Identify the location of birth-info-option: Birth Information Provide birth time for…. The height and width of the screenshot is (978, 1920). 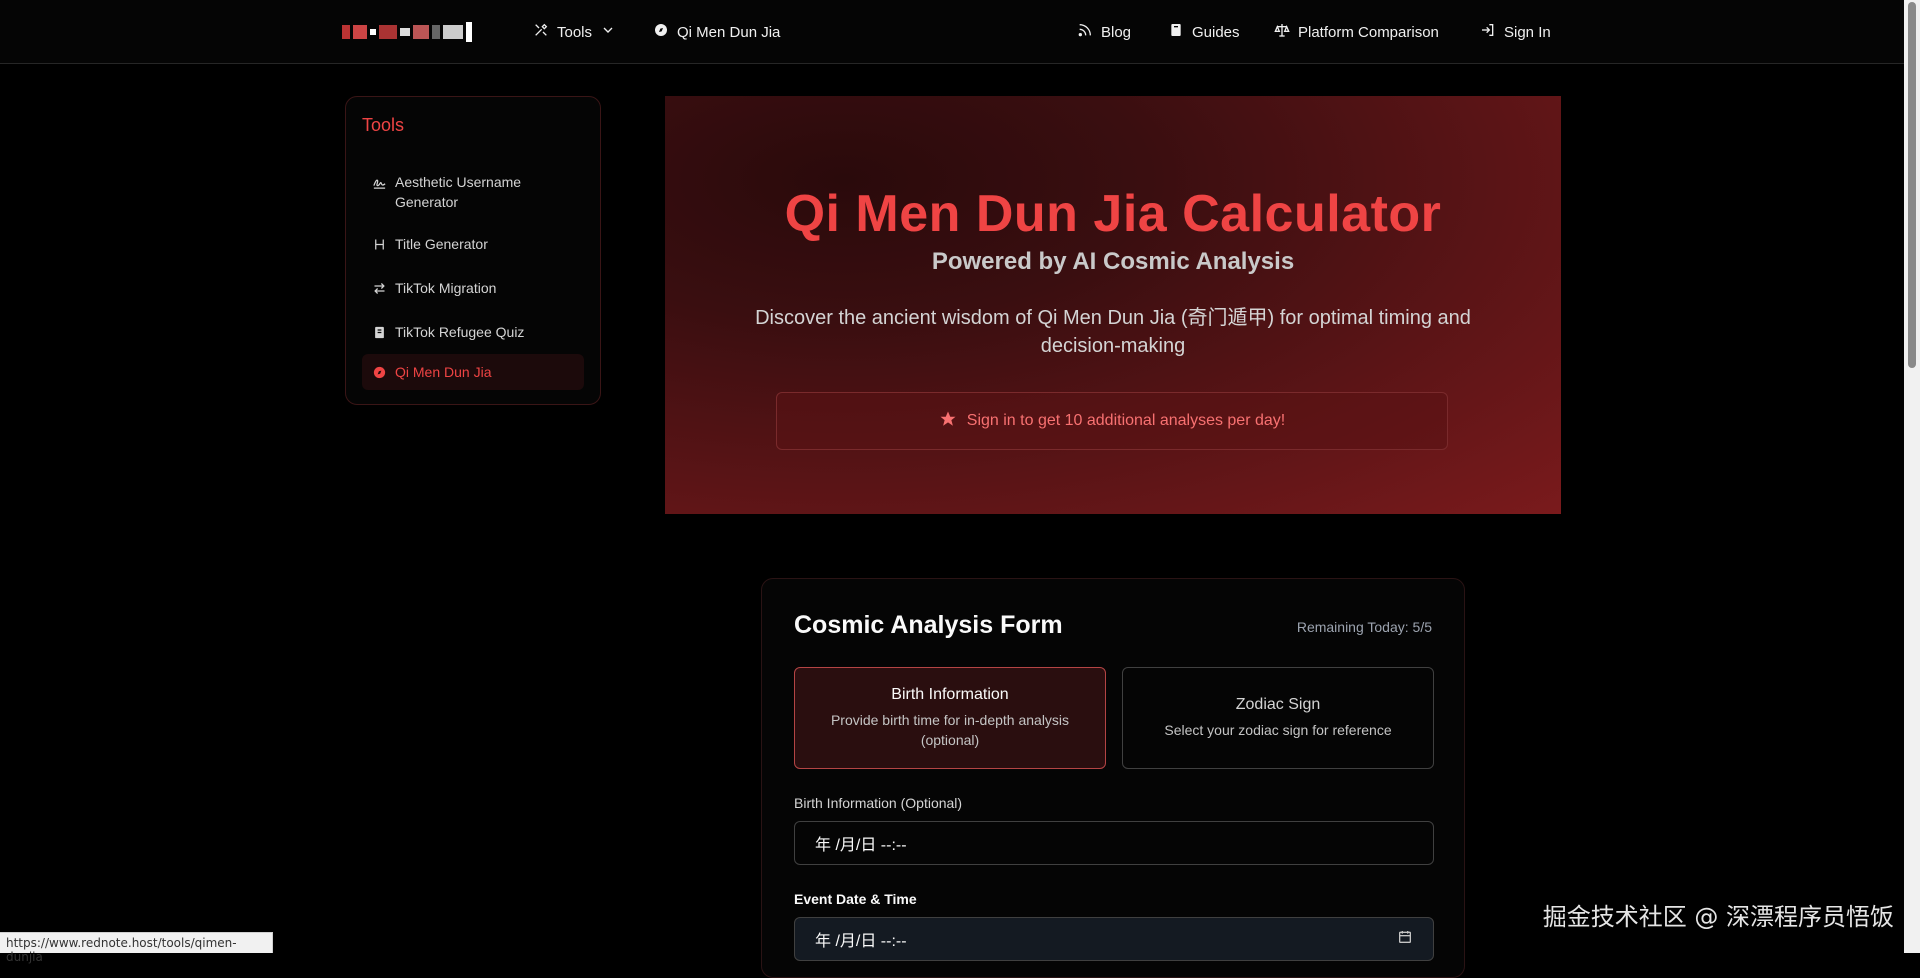
(950, 718).